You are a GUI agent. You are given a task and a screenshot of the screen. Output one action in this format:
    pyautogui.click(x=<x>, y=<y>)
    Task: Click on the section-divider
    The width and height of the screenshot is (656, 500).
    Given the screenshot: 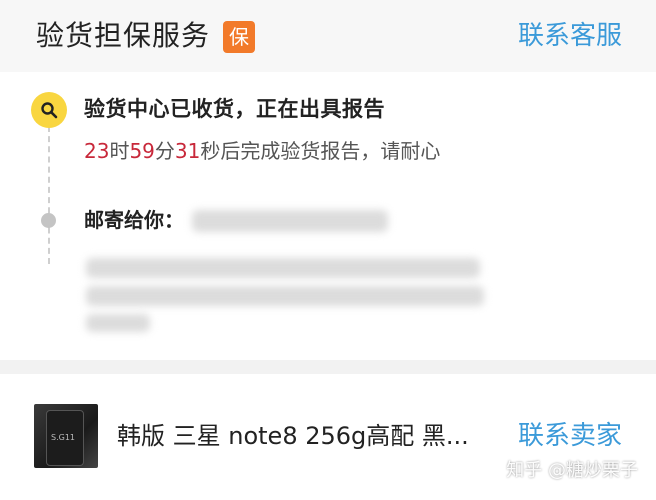 What is the action you would take?
    pyautogui.click(x=328, y=367)
    